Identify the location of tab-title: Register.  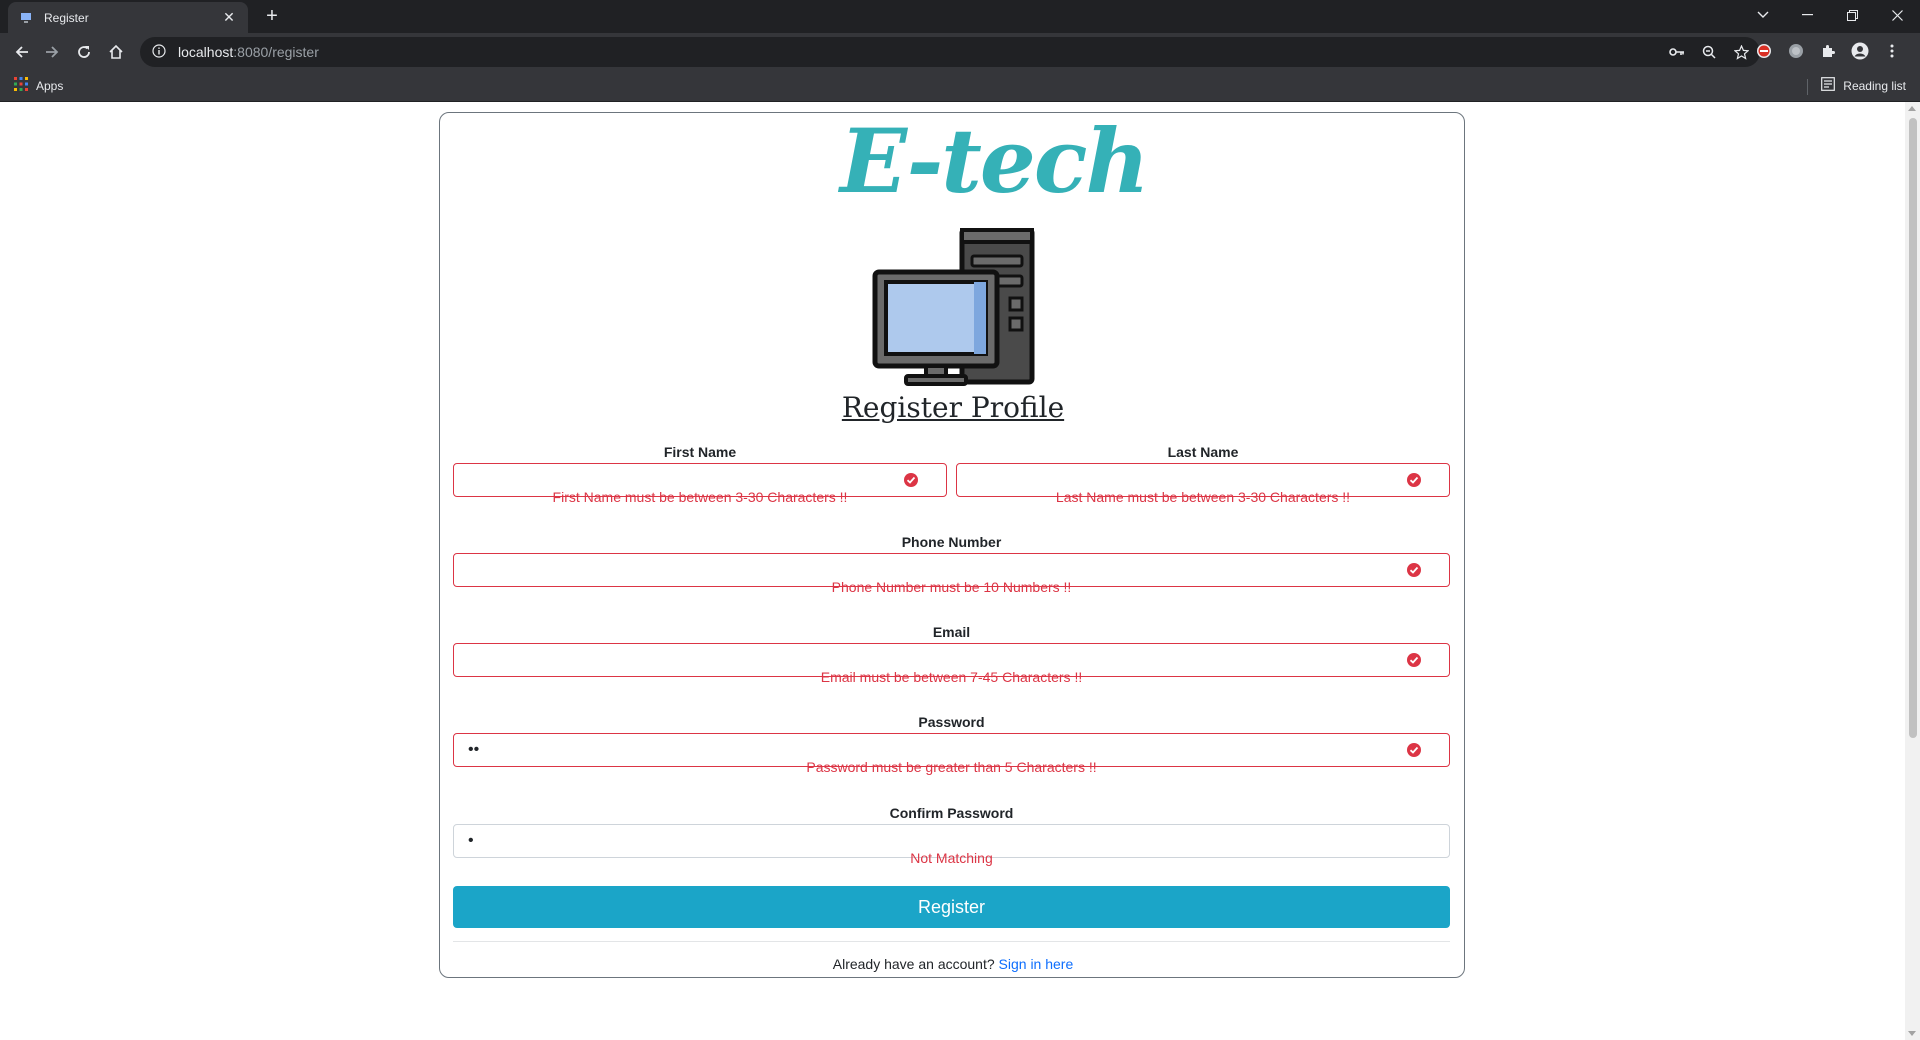
(66, 17).